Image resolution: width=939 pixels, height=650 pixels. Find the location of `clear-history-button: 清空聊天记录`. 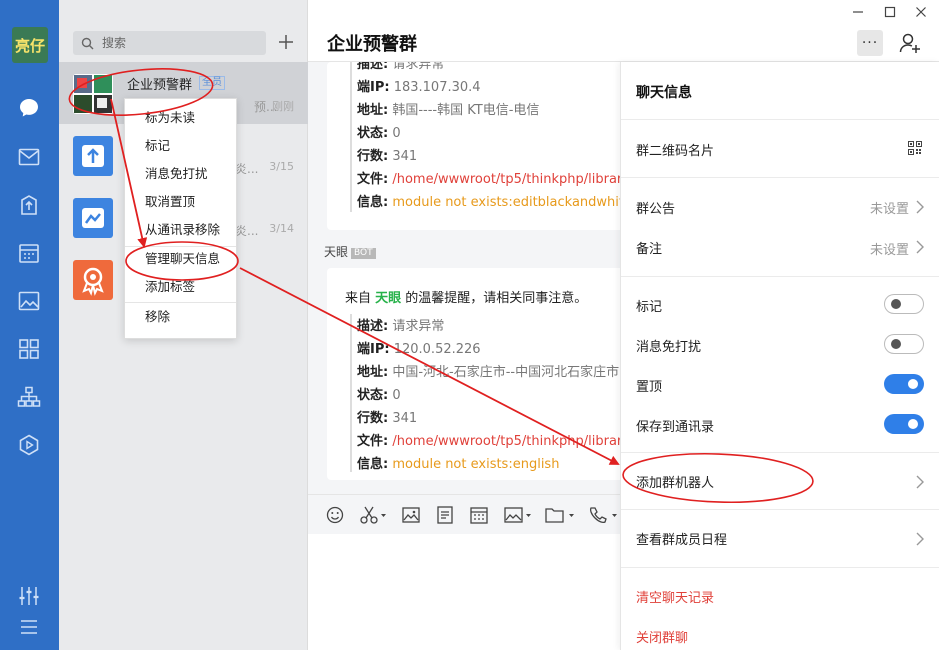

clear-history-button: 清空聊天记录 is located at coordinates (675, 596).